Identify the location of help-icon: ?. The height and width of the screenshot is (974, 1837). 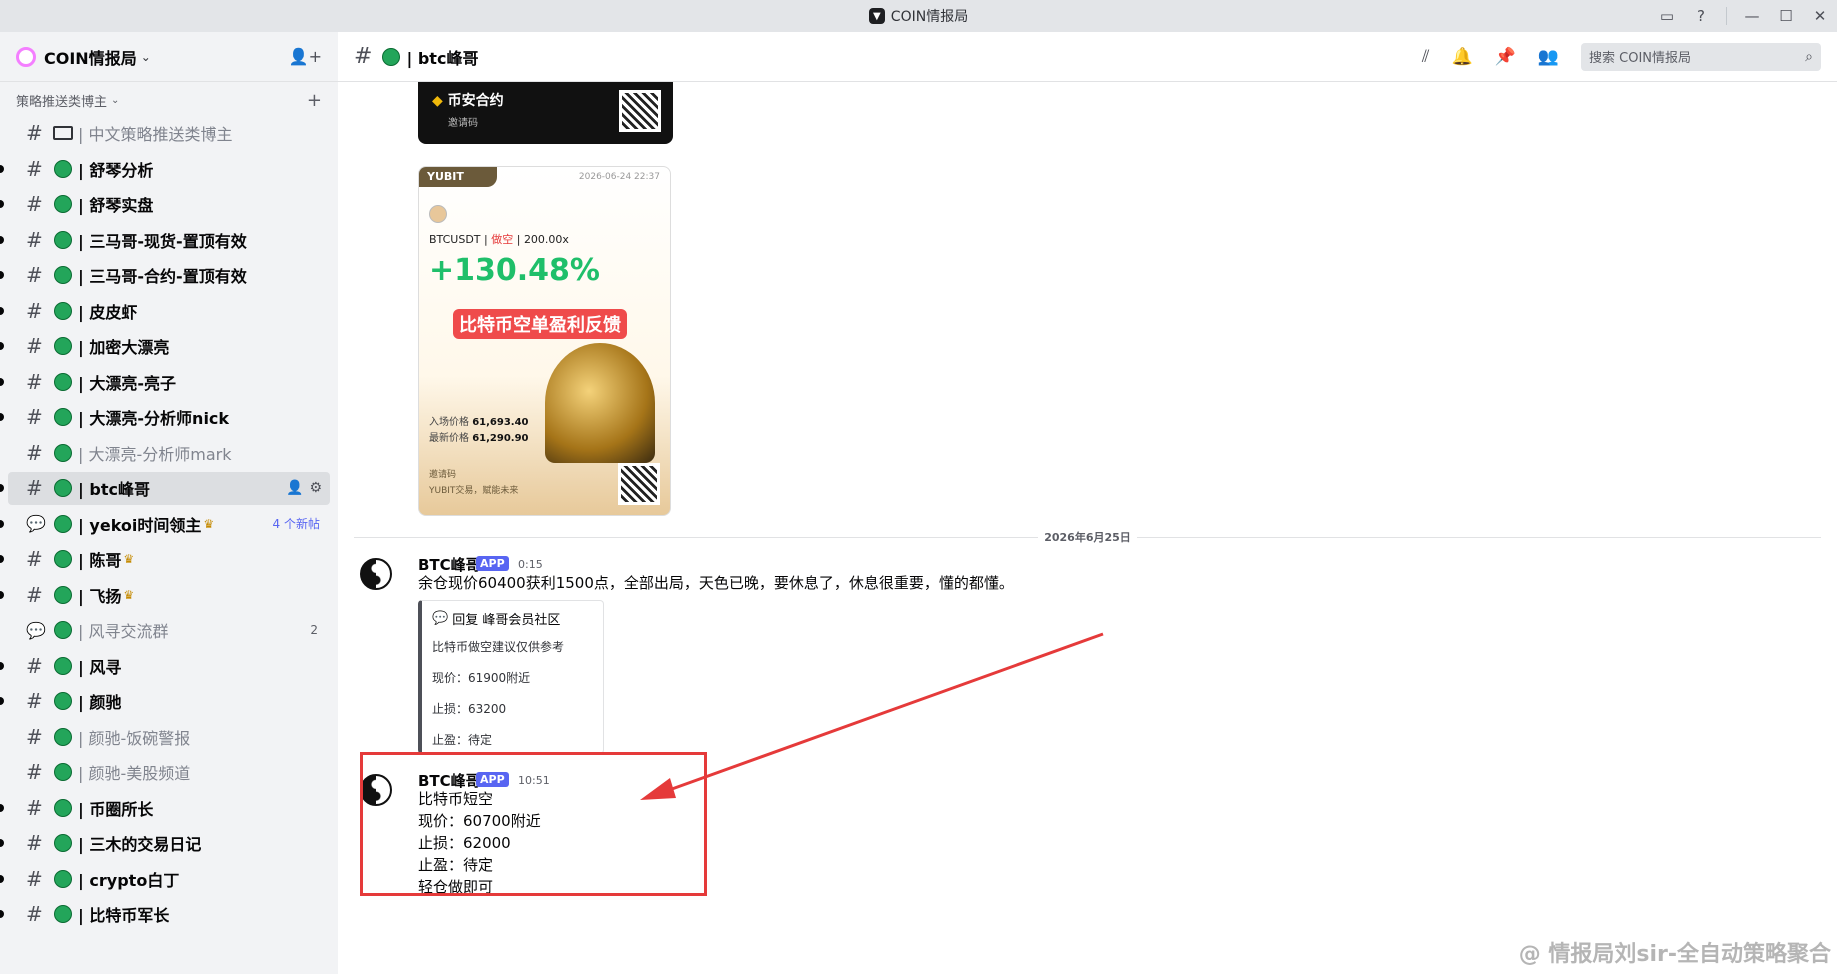
(1701, 16).